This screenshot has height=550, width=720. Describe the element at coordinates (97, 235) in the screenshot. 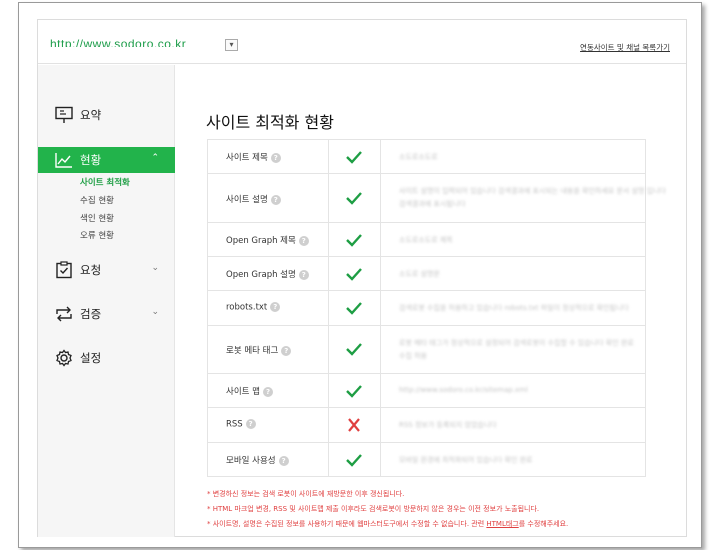

I see `sidebar-subitem-error-status: 오류 현황` at that location.